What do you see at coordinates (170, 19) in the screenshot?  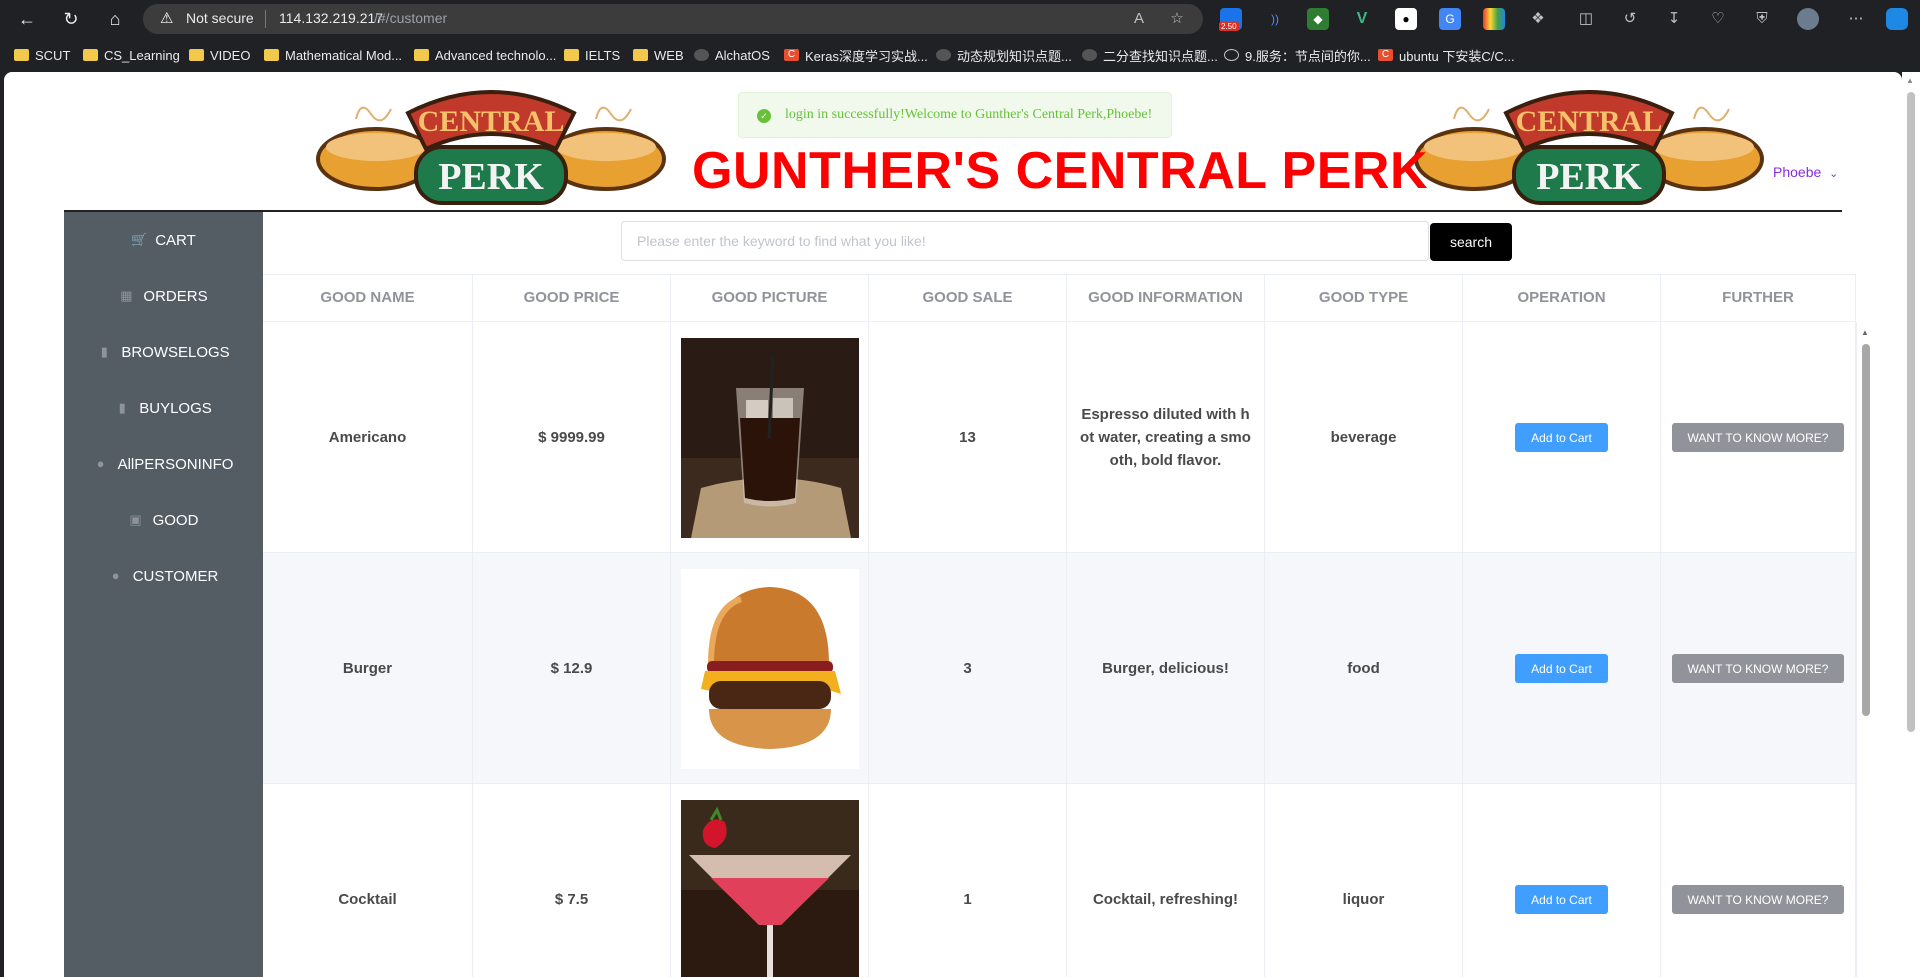 I see `warning-icon: ⚠` at bounding box center [170, 19].